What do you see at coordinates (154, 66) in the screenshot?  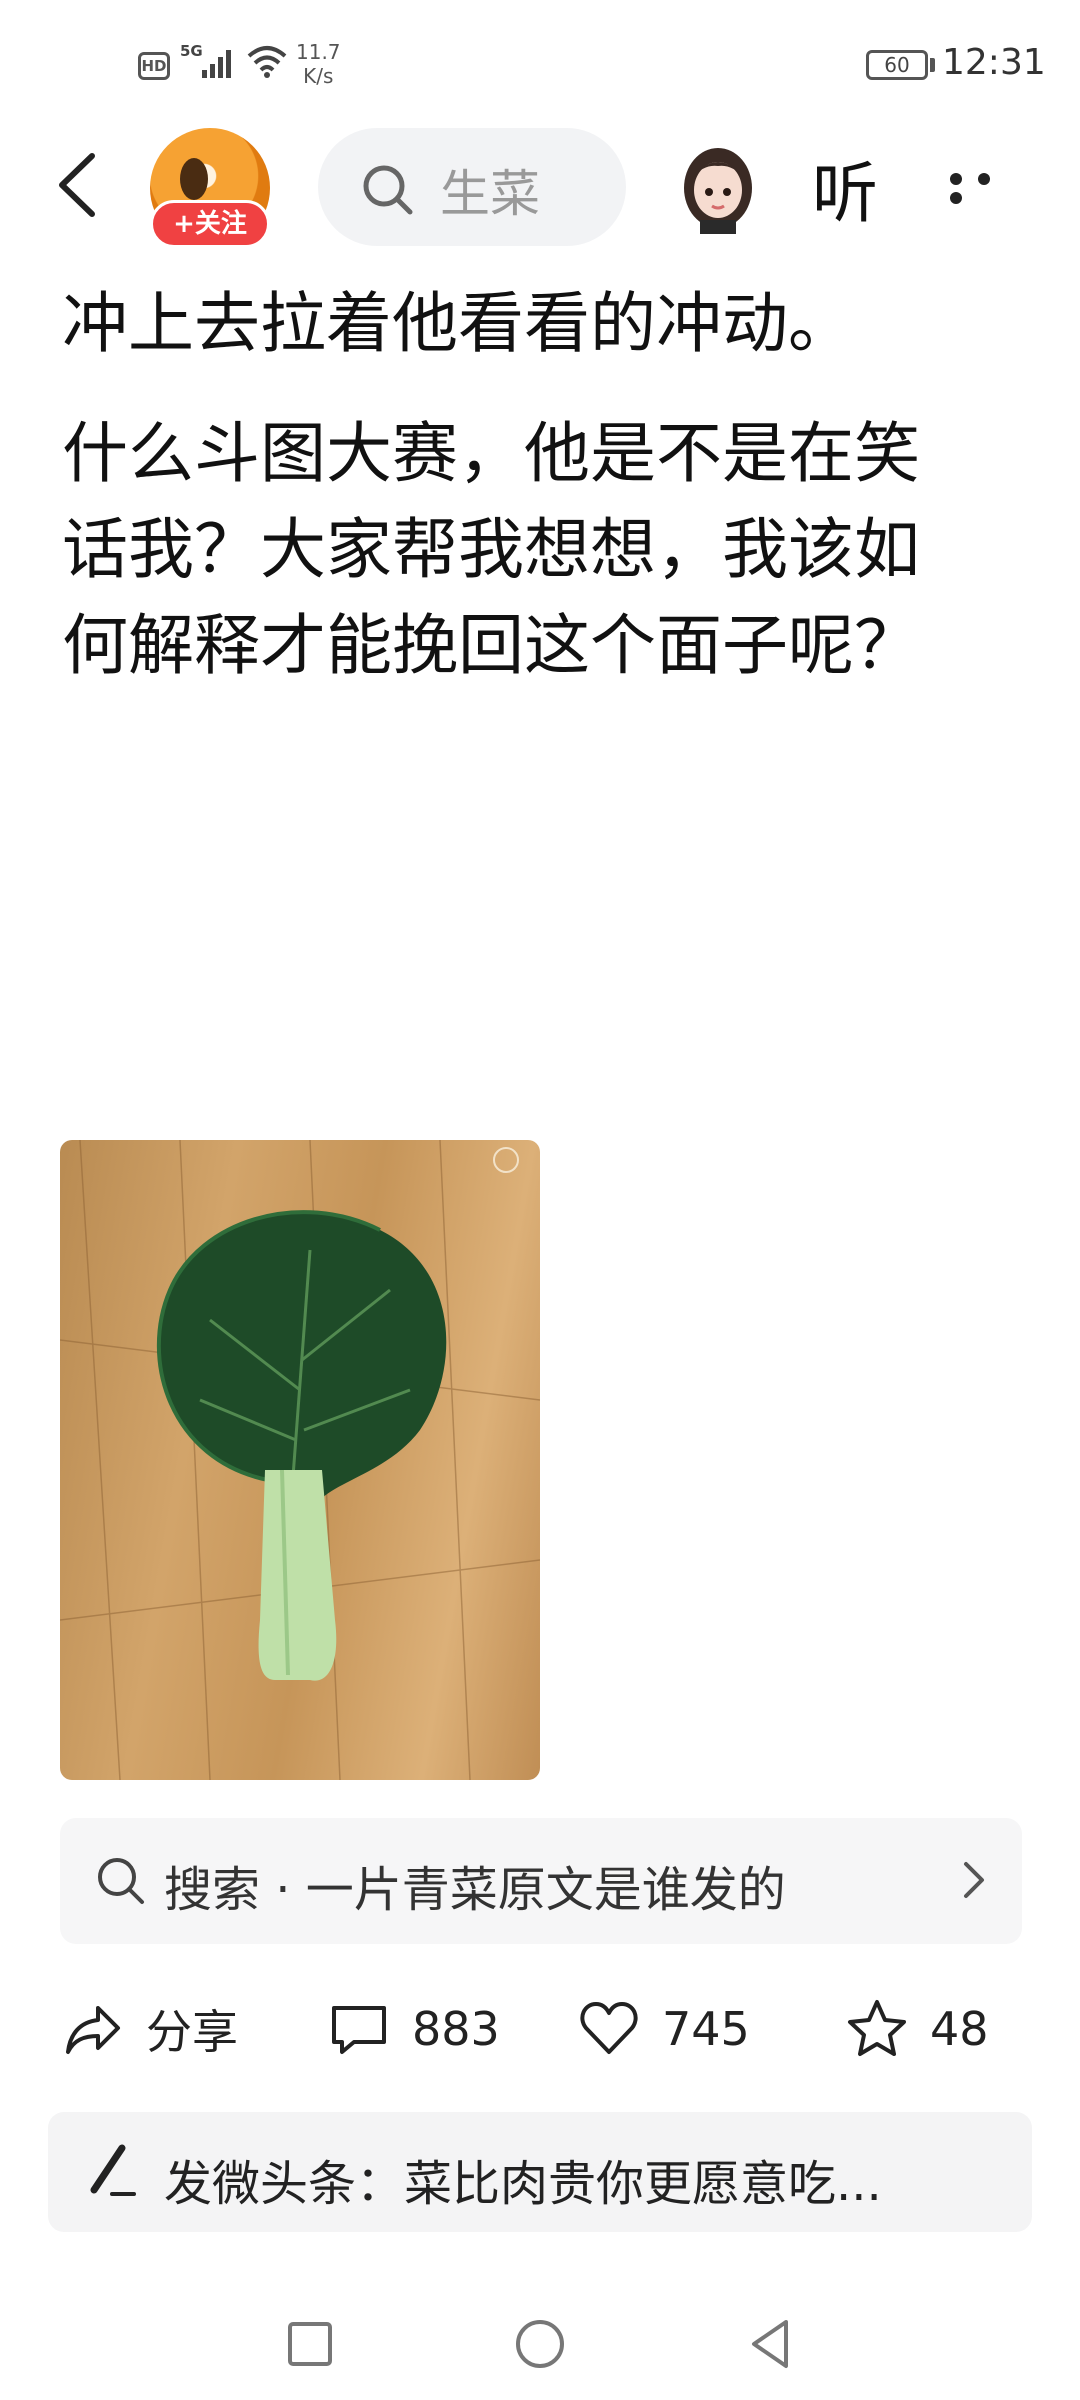 I see `hd-badge: HD` at bounding box center [154, 66].